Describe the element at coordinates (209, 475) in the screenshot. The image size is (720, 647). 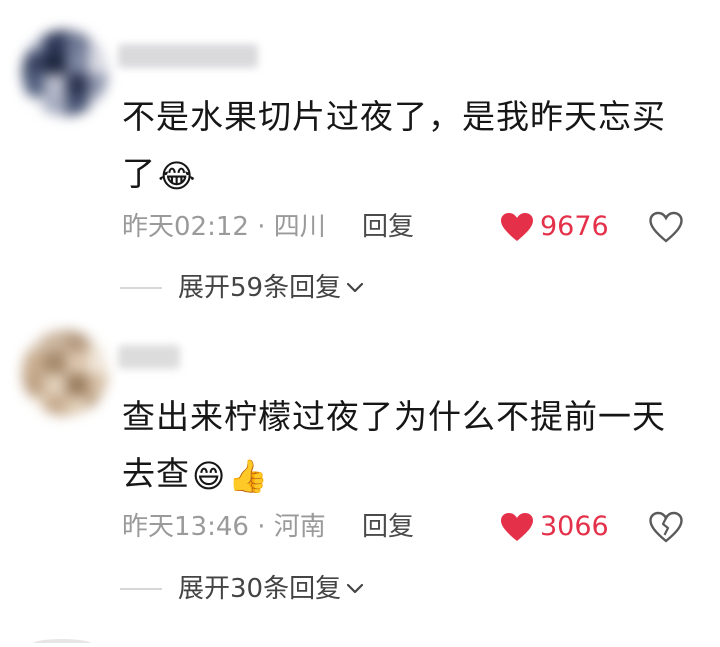
I see `grinning-emoji: 😄` at that location.